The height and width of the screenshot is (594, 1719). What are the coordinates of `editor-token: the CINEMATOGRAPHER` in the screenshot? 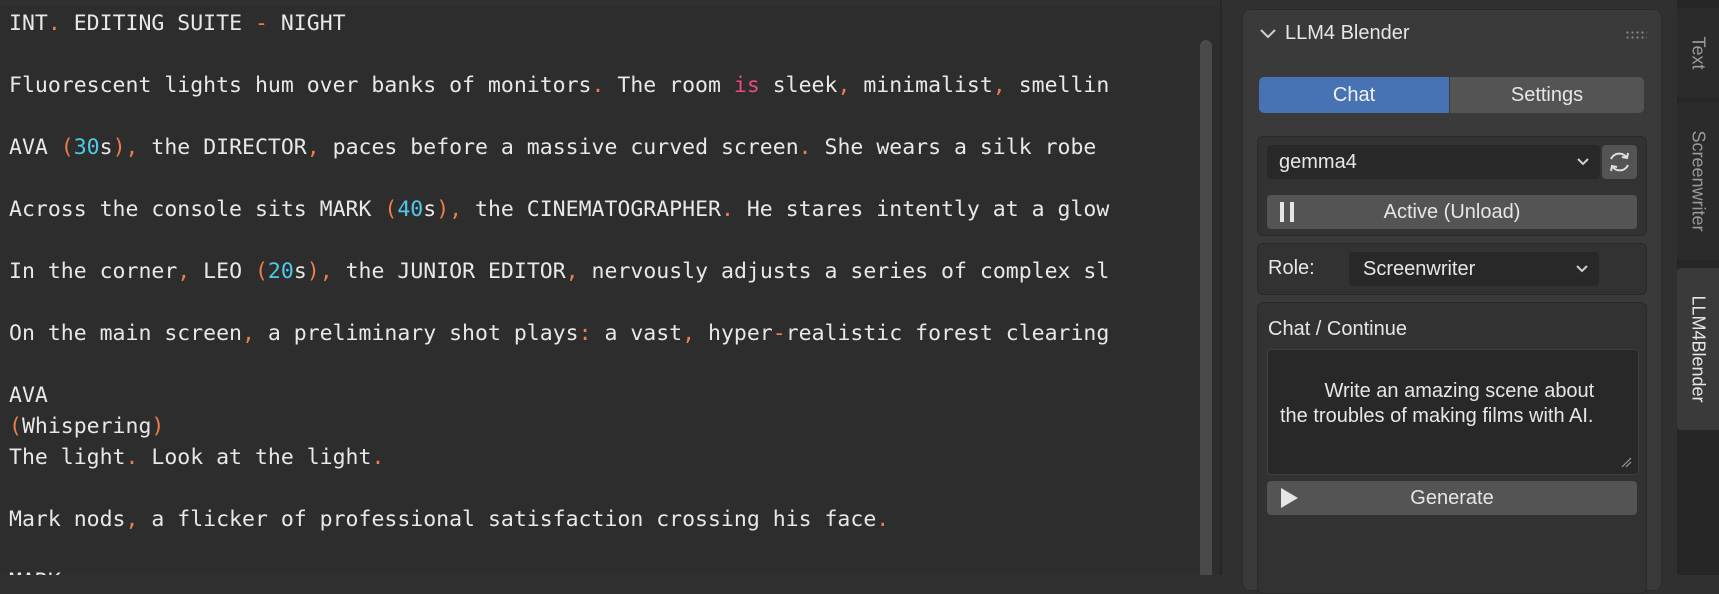 It's located at (591, 209).